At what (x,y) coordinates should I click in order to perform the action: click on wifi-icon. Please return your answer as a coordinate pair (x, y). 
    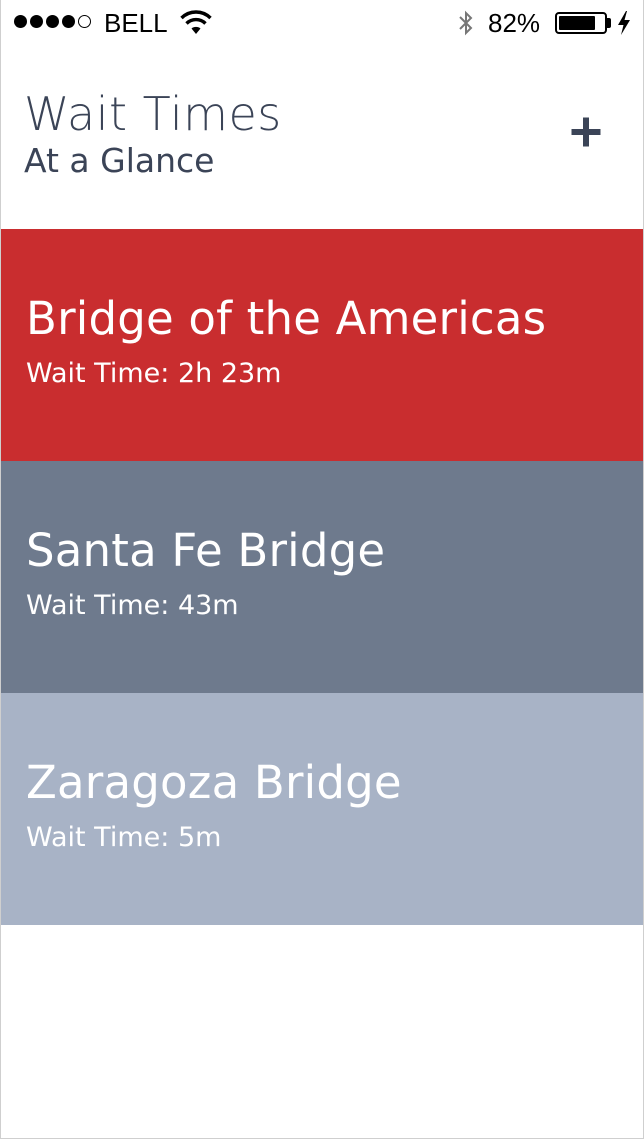
    Looking at the image, I should click on (196, 22).